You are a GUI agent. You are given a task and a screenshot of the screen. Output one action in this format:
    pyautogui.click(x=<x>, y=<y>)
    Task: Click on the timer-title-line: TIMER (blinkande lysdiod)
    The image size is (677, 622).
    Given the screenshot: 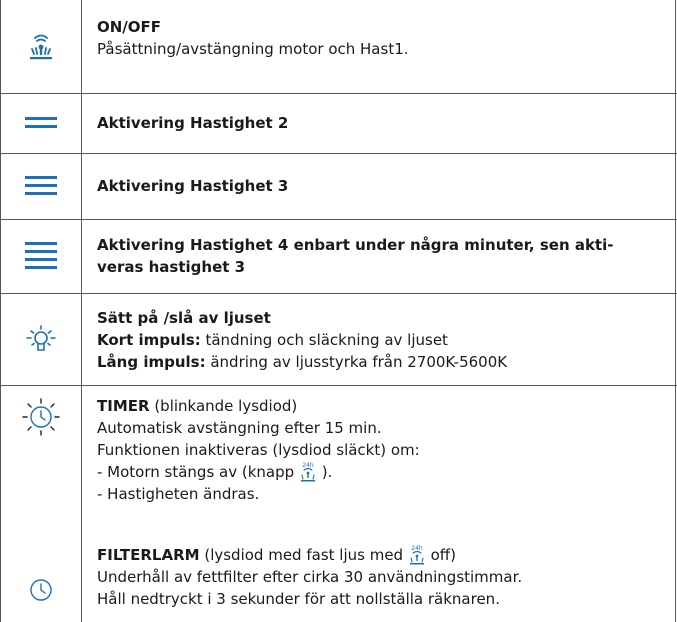 What is the action you would take?
    pyautogui.click(x=379, y=406)
    